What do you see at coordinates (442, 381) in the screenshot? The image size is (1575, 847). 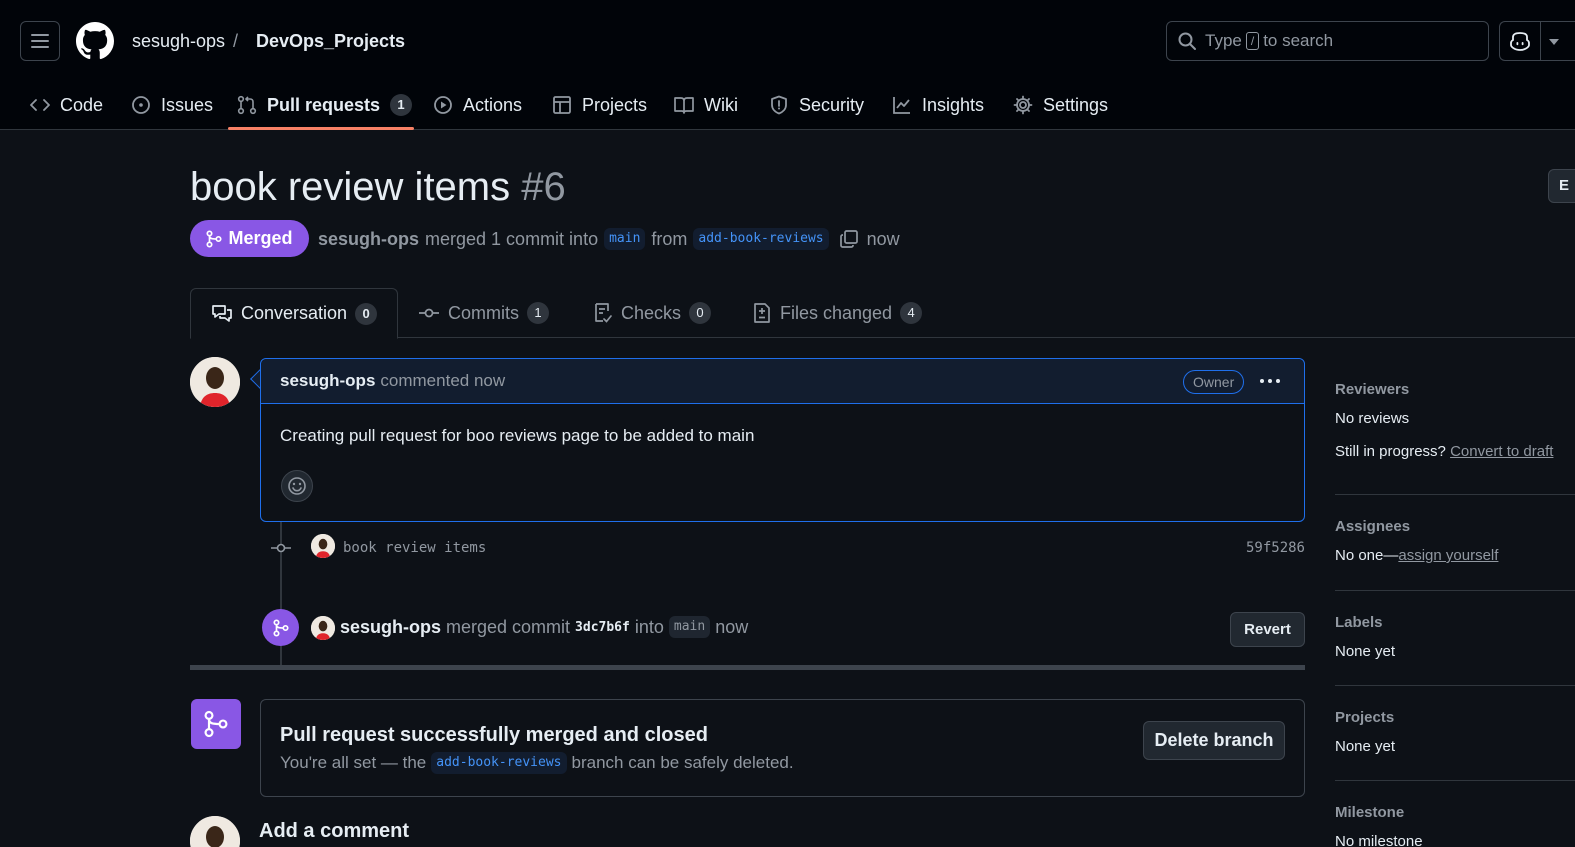 I see `comment-action: commented now` at bounding box center [442, 381].